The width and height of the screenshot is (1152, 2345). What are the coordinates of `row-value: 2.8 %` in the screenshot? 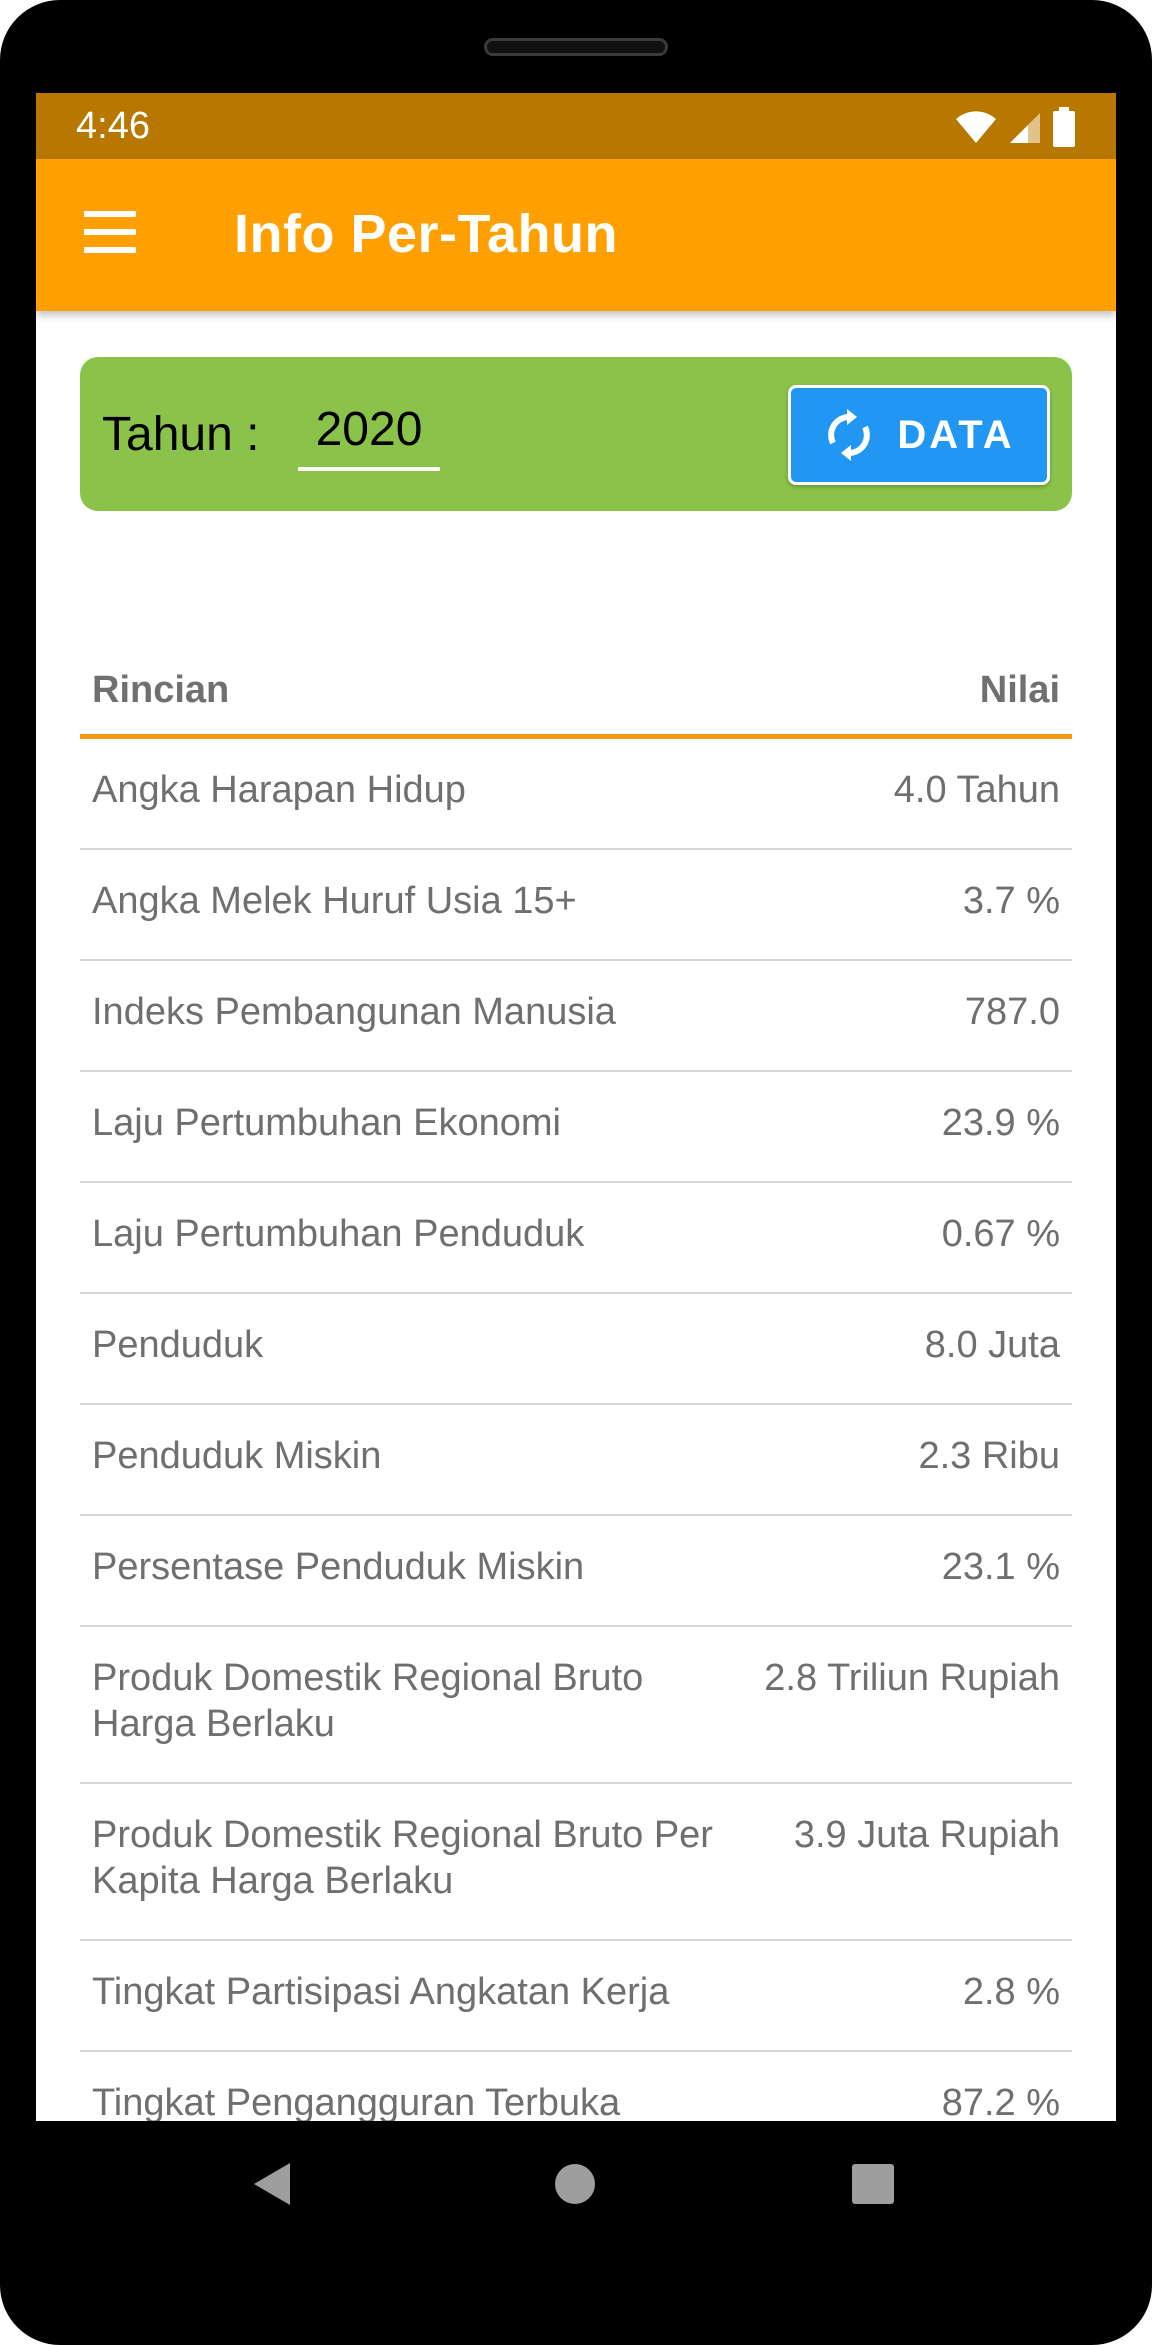 It's located at (1011, 1992).